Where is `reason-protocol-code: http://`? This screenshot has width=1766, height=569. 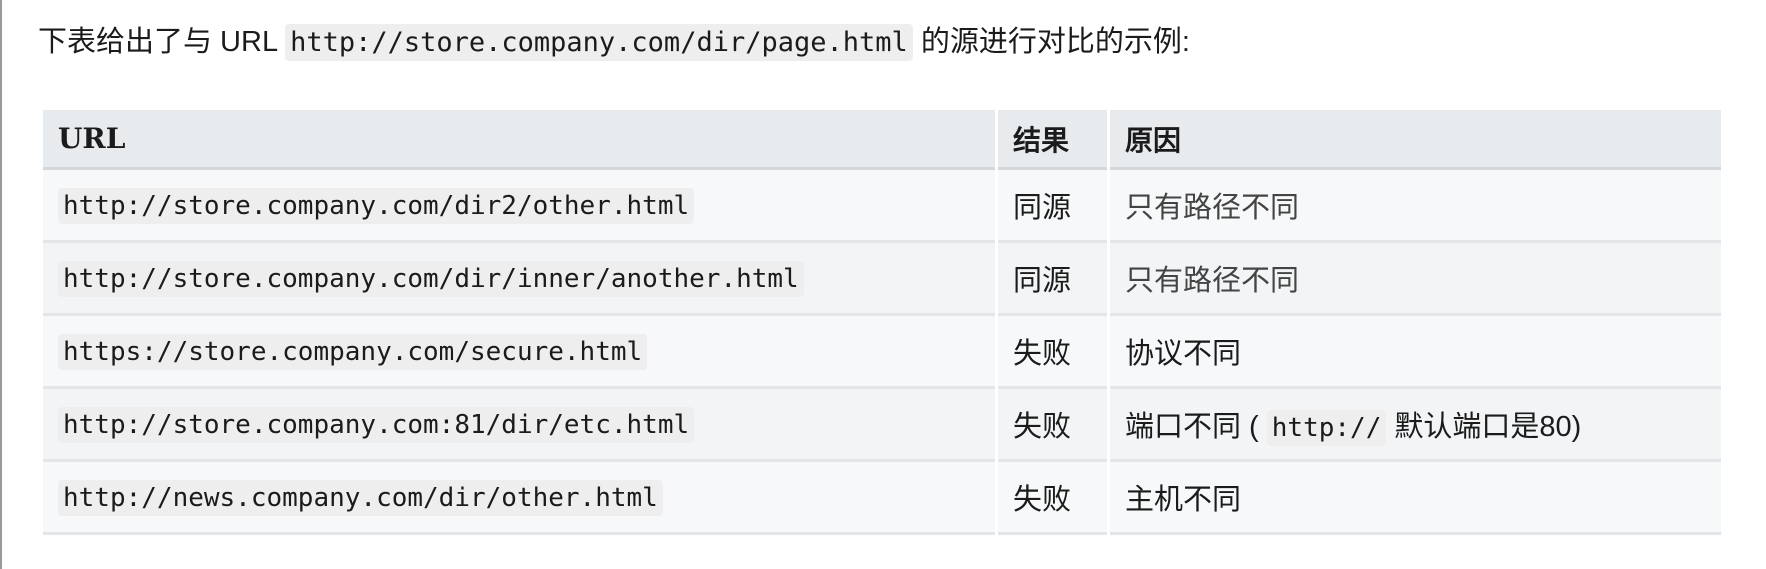
reason-protocol-code: http:// is located at coordinates (1326, 428).